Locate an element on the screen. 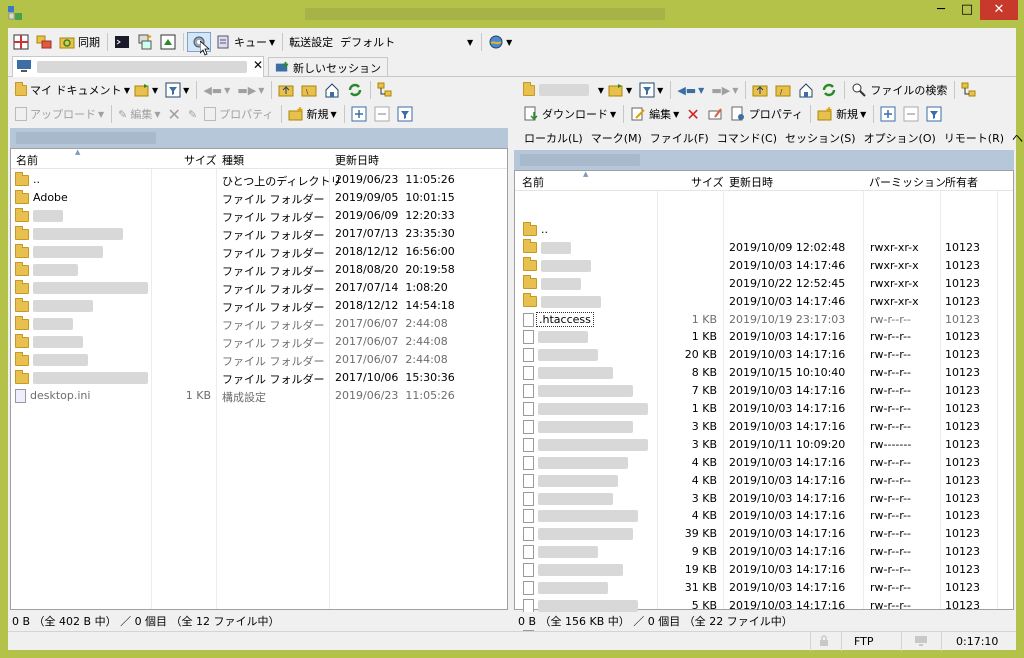  preferences-button is located at coordinates (199, 44).